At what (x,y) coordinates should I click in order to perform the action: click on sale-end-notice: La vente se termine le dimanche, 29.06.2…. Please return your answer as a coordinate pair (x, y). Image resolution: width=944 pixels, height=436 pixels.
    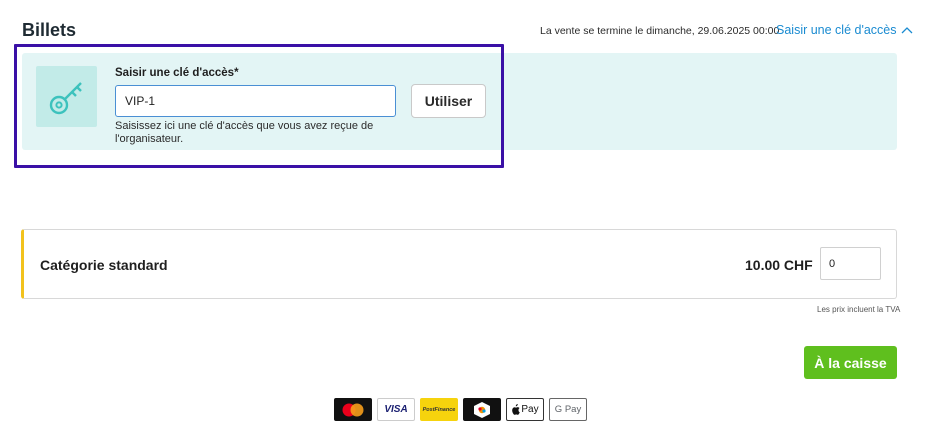
    Looking at the image, I should click on (660, 31).